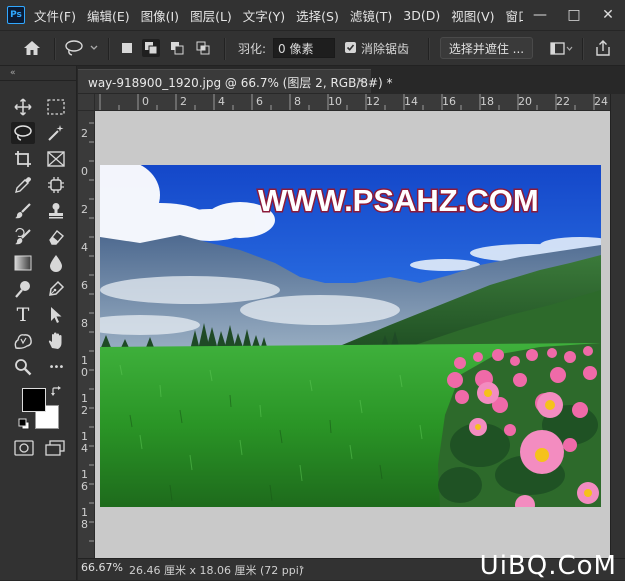 This screenshot has width=625, height=581. Describe the element at coordinates (360, 80) in the screenshot. I see `close-tab-icon: ×` at that location.